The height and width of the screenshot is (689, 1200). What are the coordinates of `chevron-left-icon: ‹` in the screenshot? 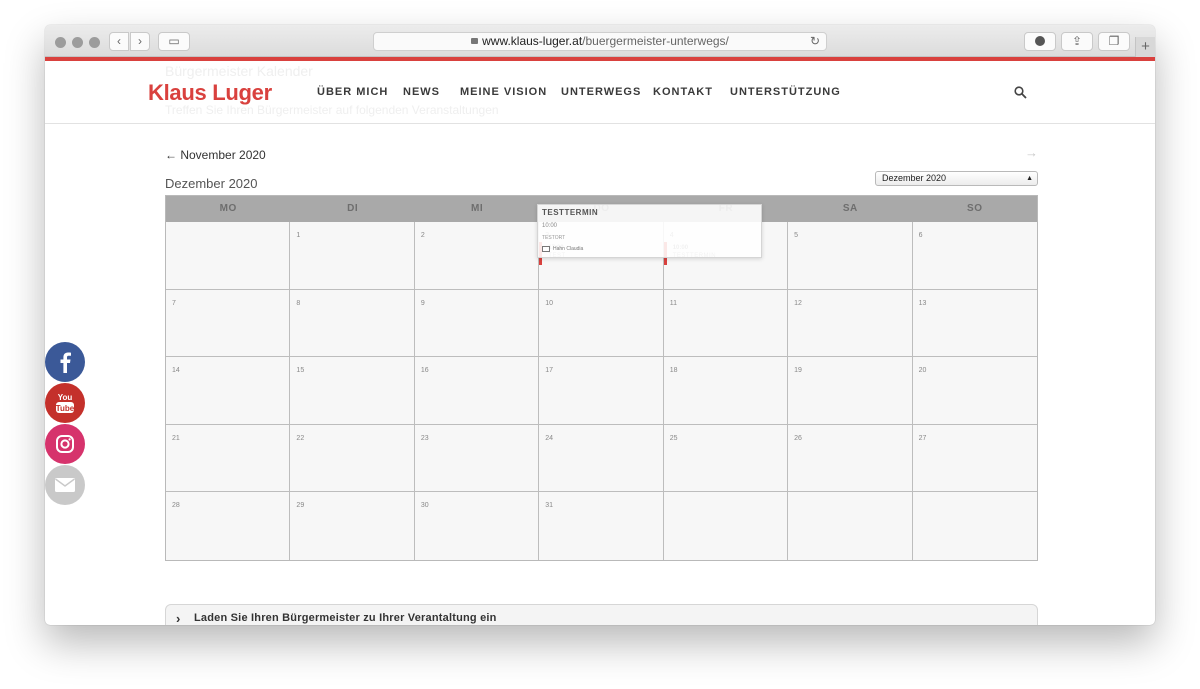 It's located at (119, 41).